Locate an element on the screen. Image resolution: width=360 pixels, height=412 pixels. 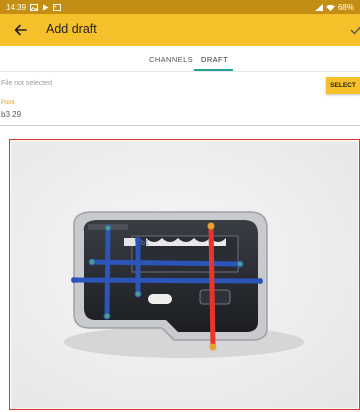
point-input: b3 29 is located at coordinates (11, 114).